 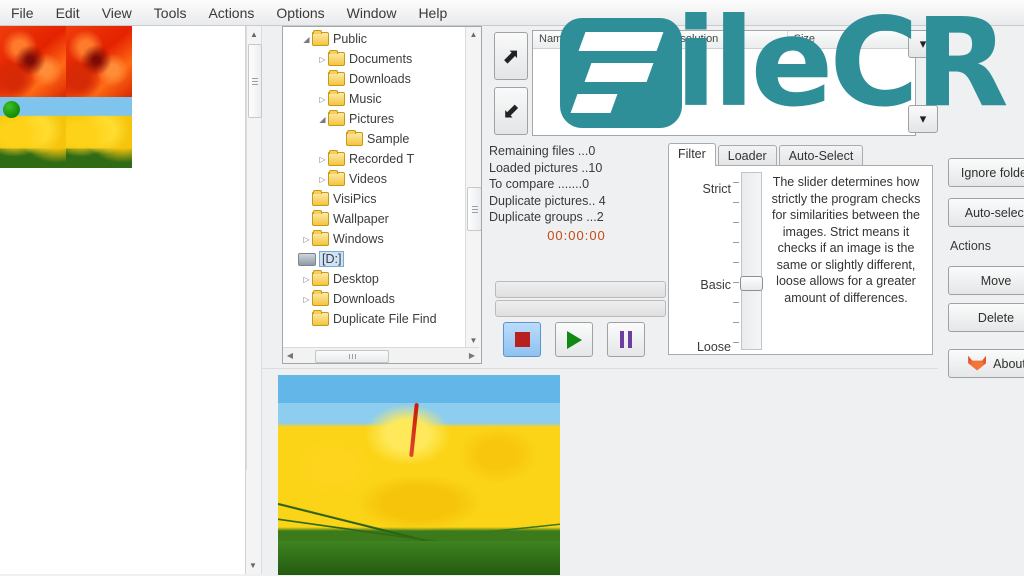 I want to click on auto-select-button: Auto-select, so click(x=986, y=212).